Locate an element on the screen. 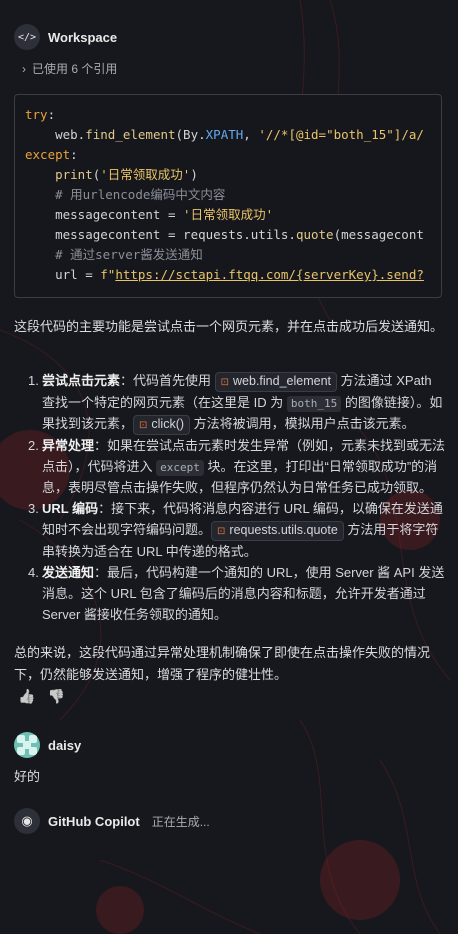 Image resolution: width=458 pixels, height=934 pixels. code-reference-chip: ⊡ requests.utils.quote is located at coordinates (277, 531).